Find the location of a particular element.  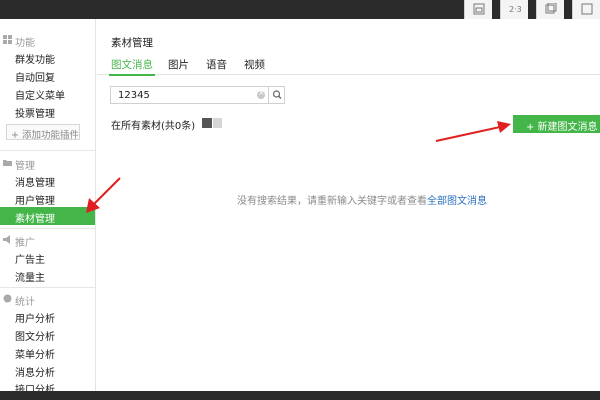

grid-view-icon is located at coordinates (207, 123).